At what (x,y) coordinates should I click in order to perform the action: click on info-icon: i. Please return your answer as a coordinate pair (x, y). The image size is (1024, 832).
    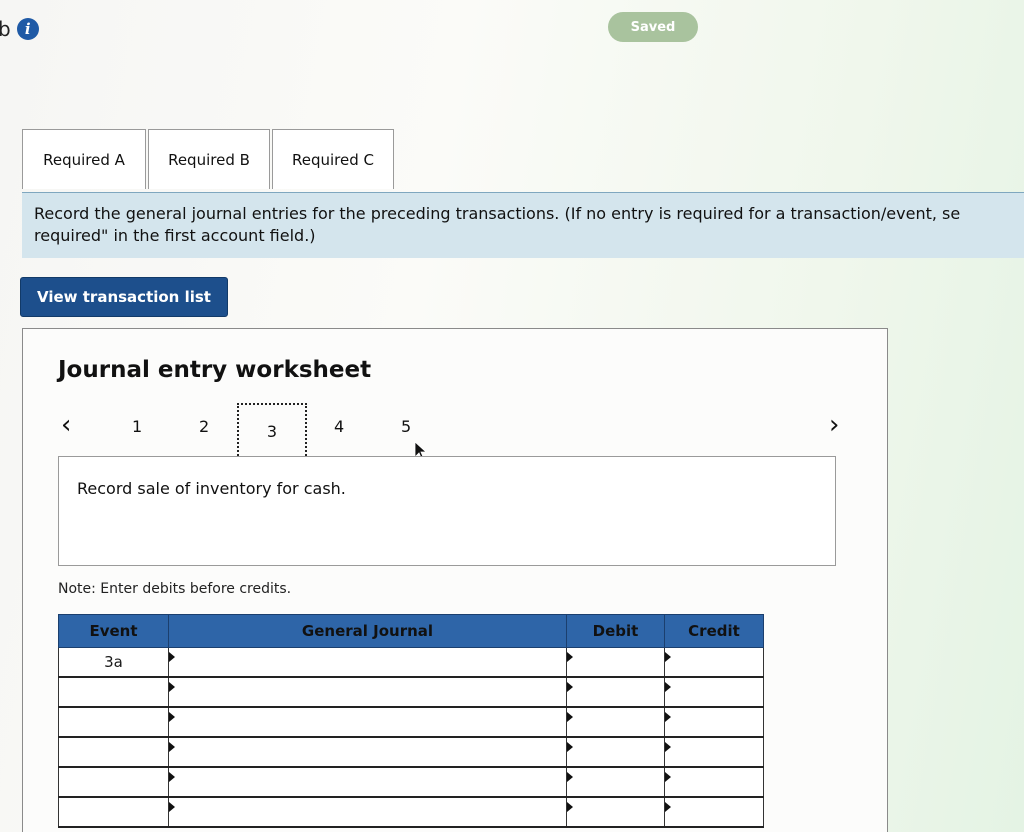
    Looking at the image, I should click on (27, 29).